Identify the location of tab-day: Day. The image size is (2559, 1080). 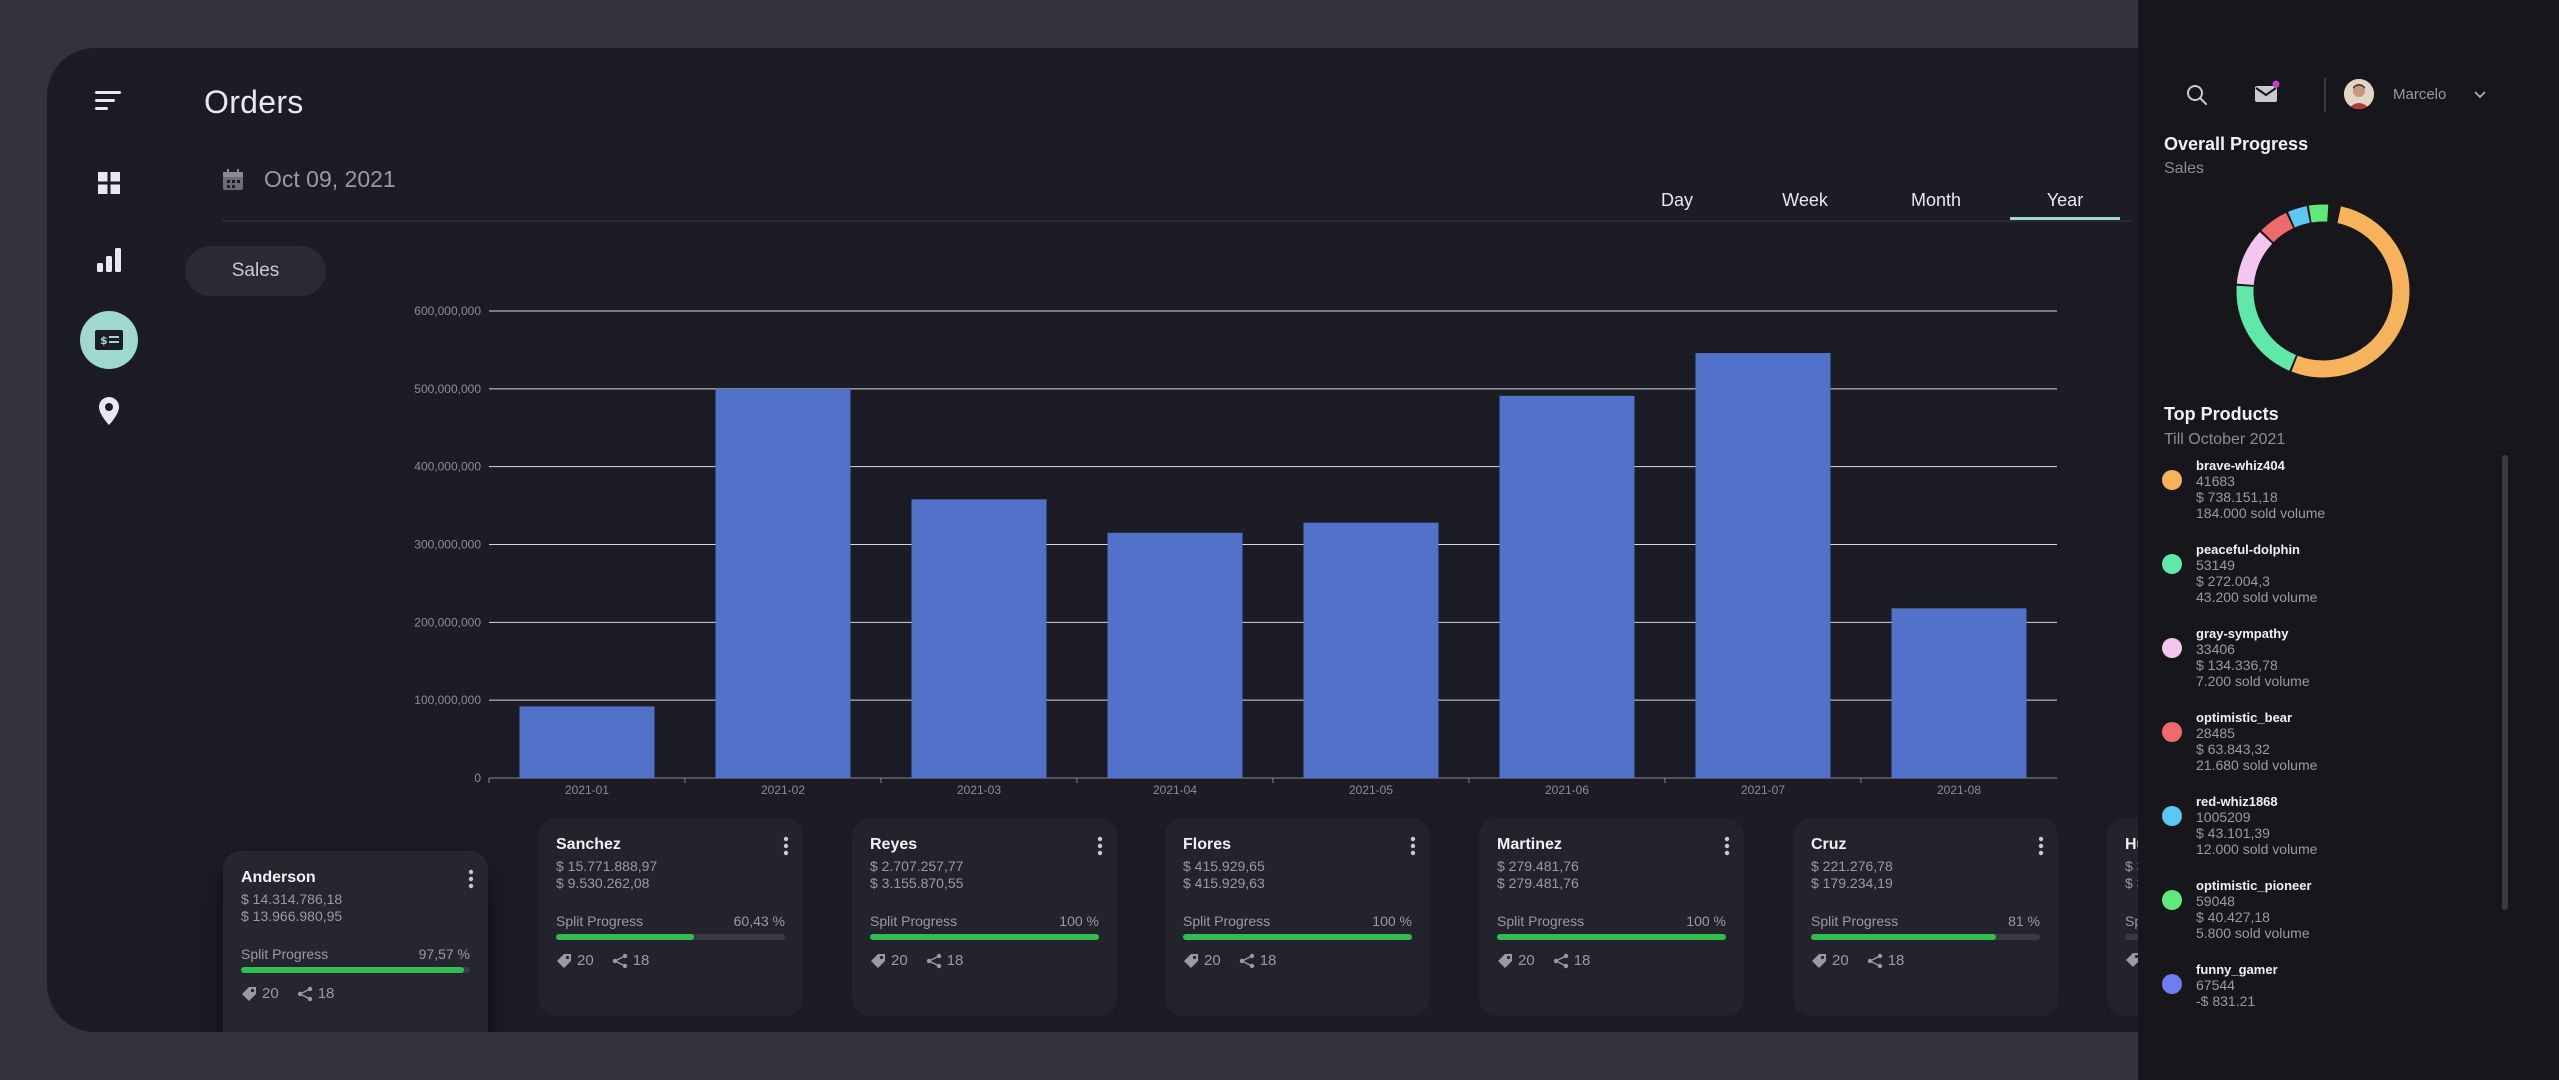
(1677, 200).